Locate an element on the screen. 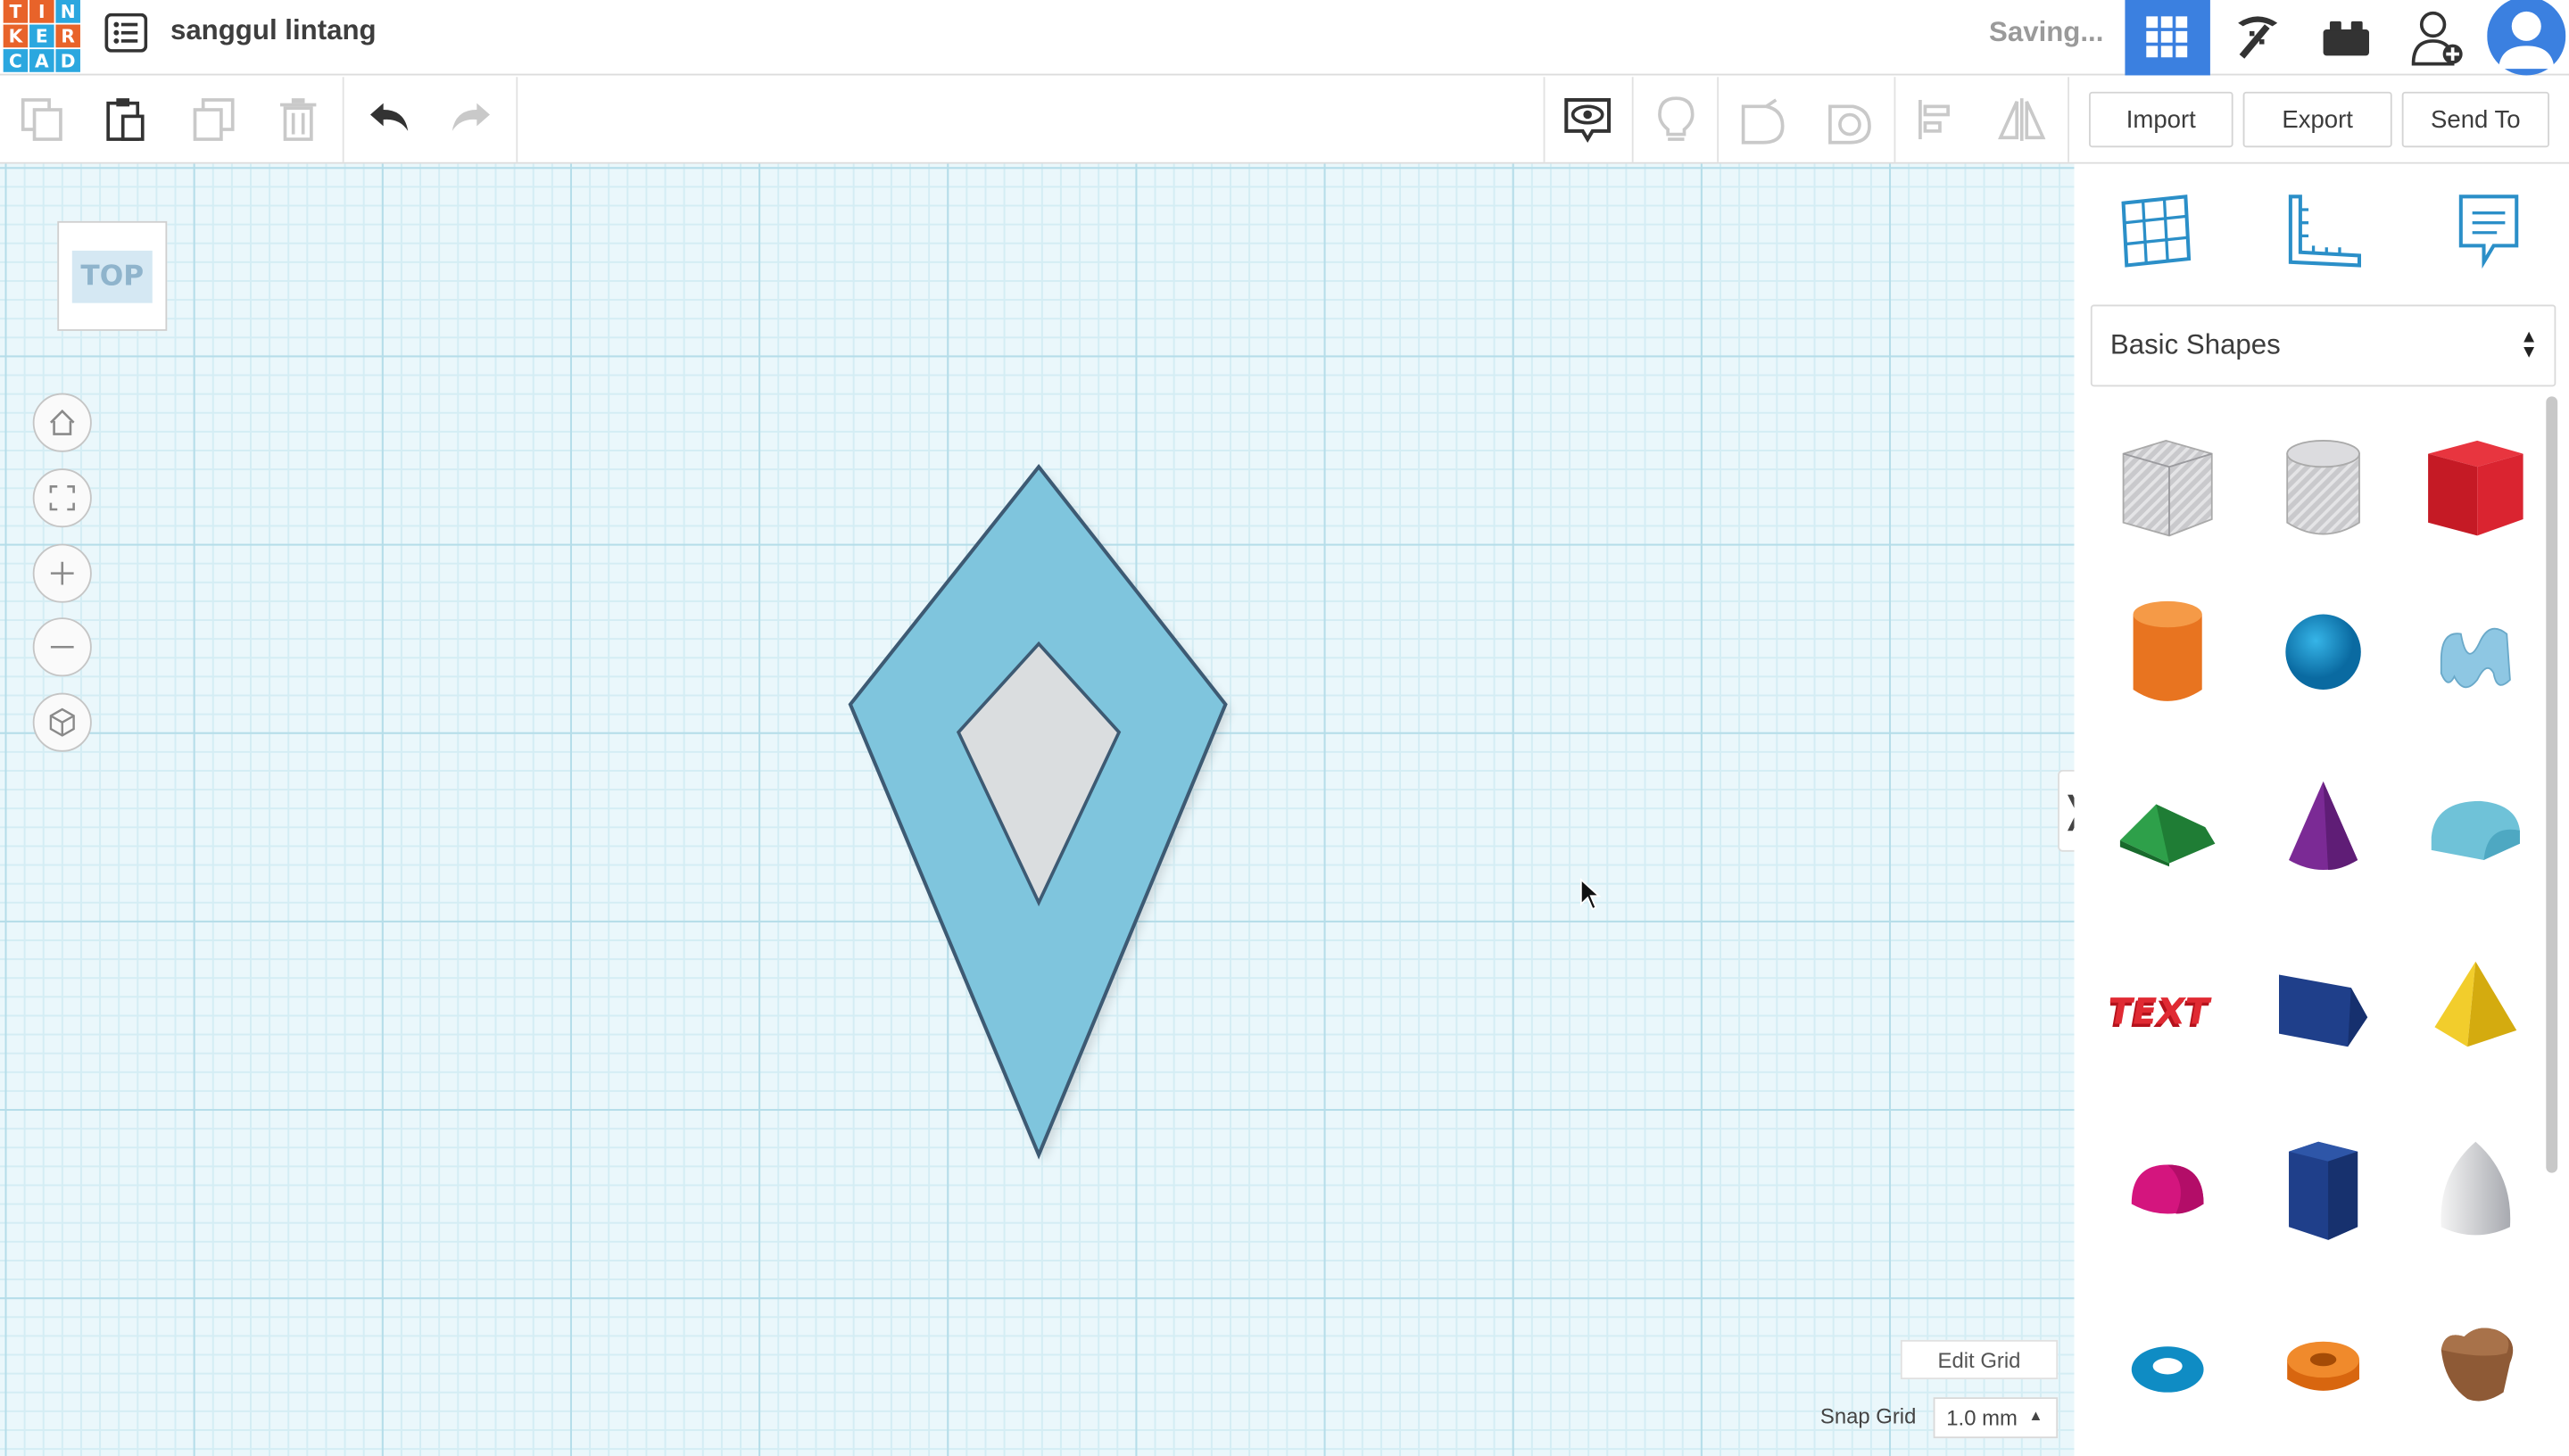 Image resolution: width=2569 pixels, height=1456 pixels. light-button is located at coordinates (1677, 120).